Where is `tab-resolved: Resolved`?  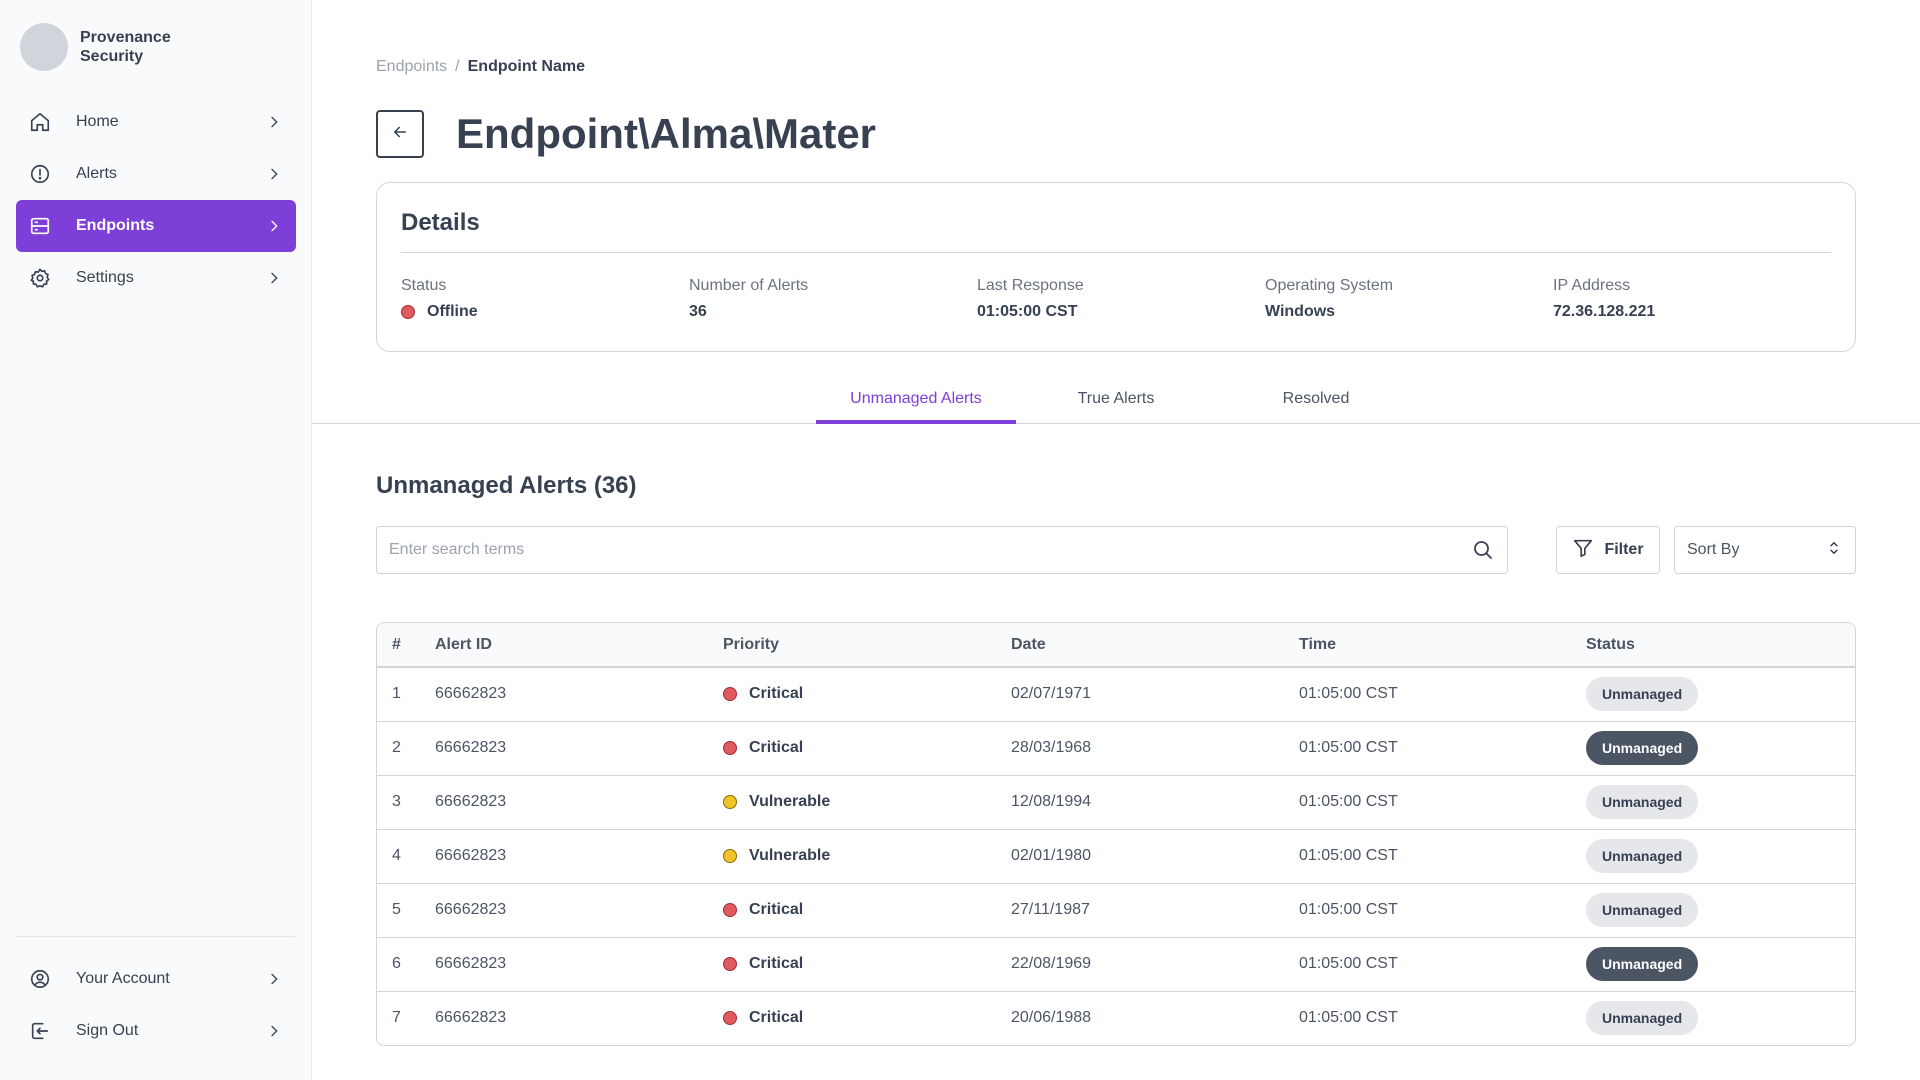
tab-resolved: Resolved is located at coordinates (1316, 401).